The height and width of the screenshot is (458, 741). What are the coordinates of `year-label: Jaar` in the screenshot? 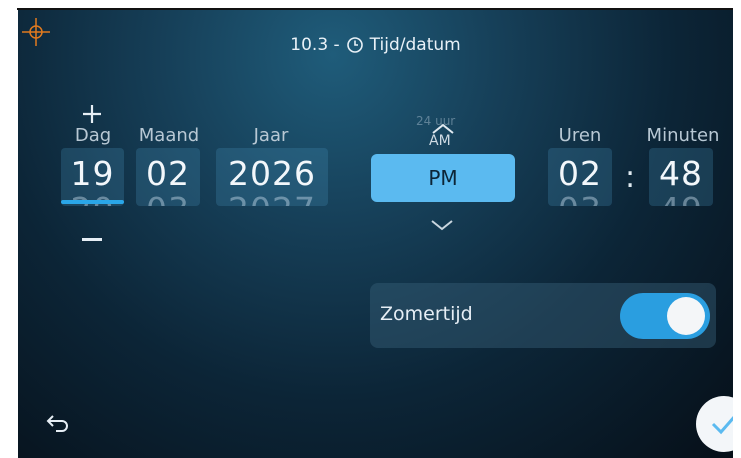 It's located at (271, 135).